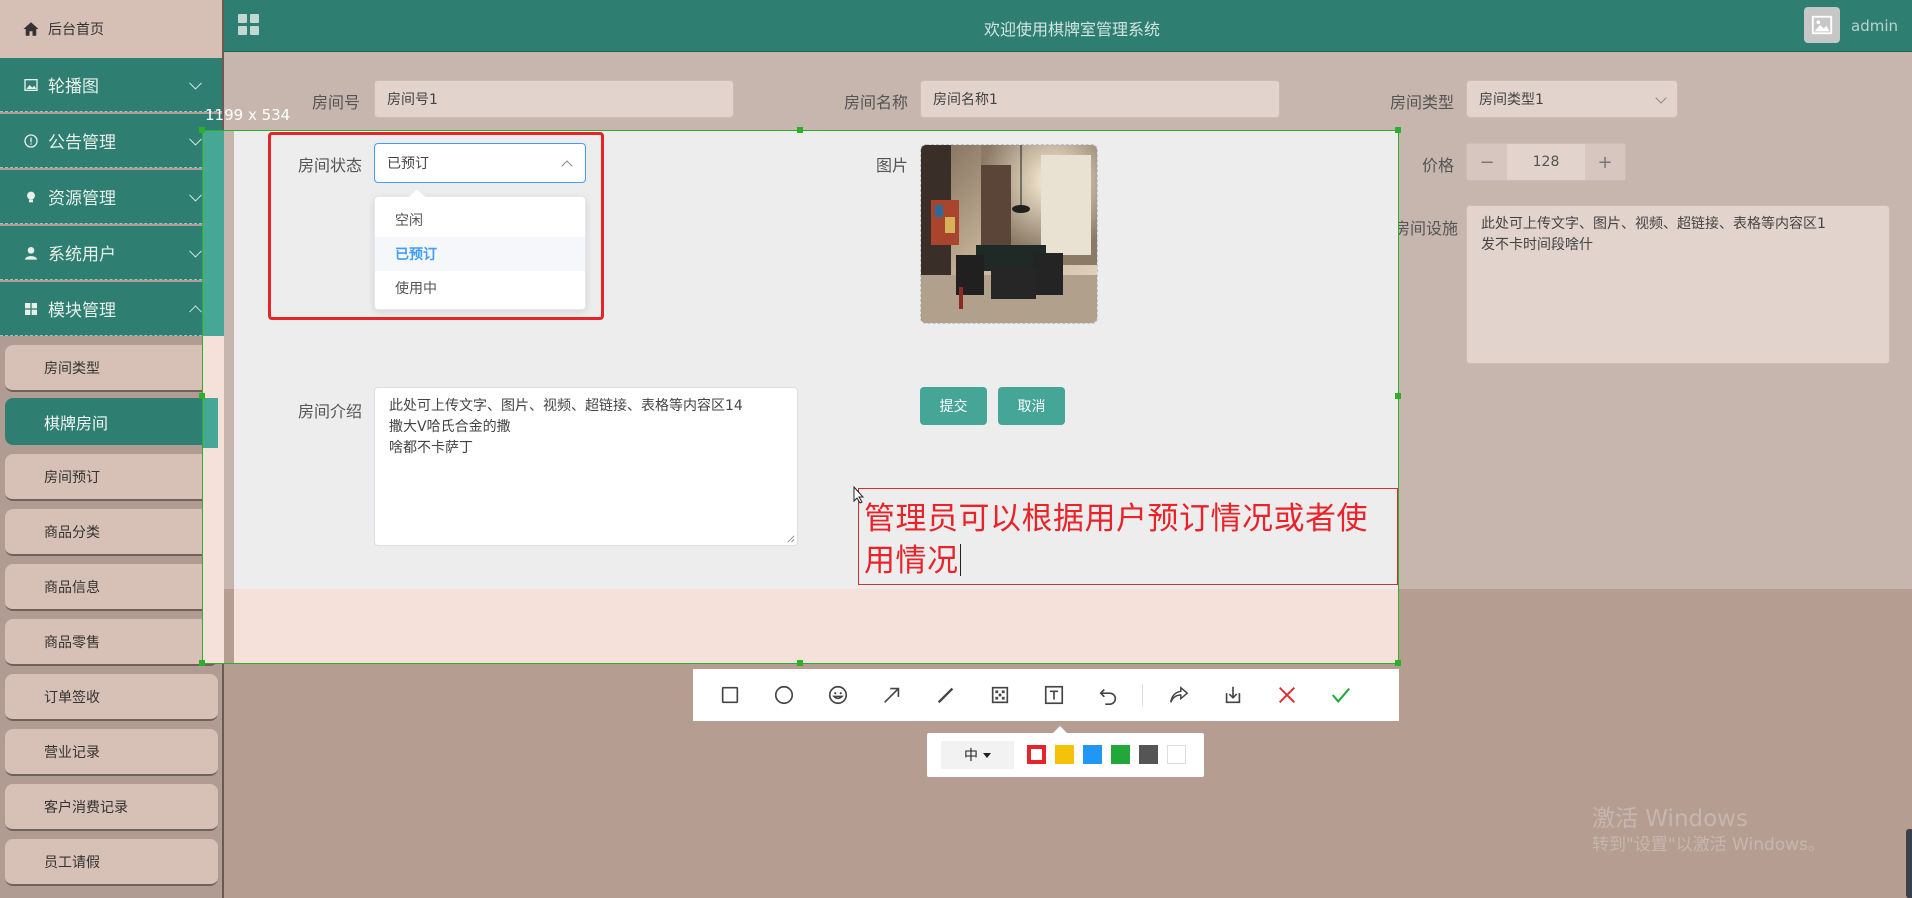 The height and width of the screenshot is (898, 1912). What do you see at coordinates (72, 532) in the screenshot?
I see `sidebar-item-label: 商品分类` at bounding box center [72, 532].